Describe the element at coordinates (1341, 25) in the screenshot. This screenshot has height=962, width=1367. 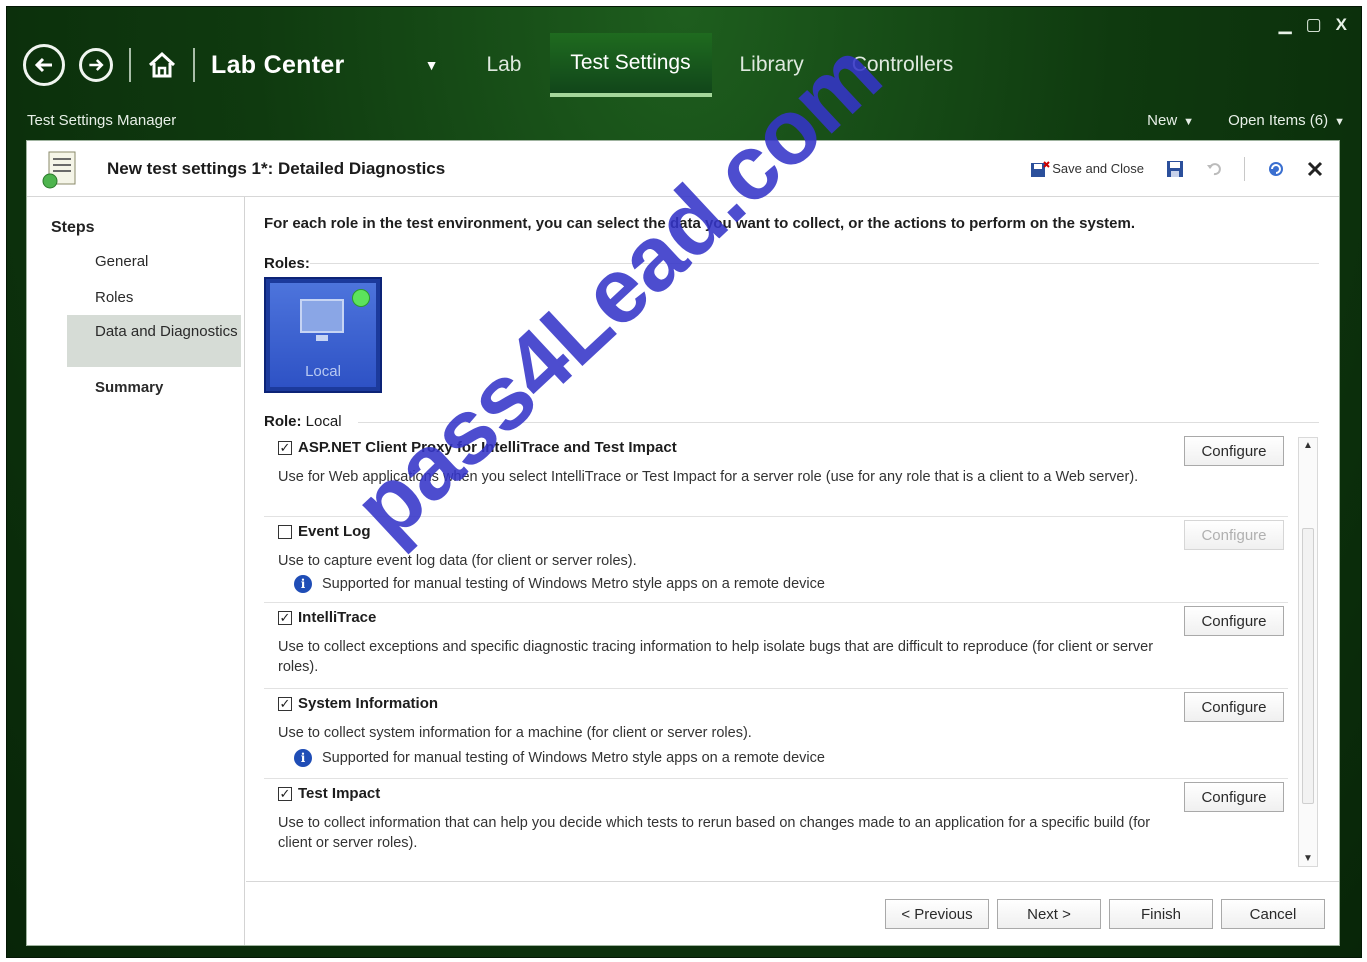
I see `close-window-button: X` at that location.